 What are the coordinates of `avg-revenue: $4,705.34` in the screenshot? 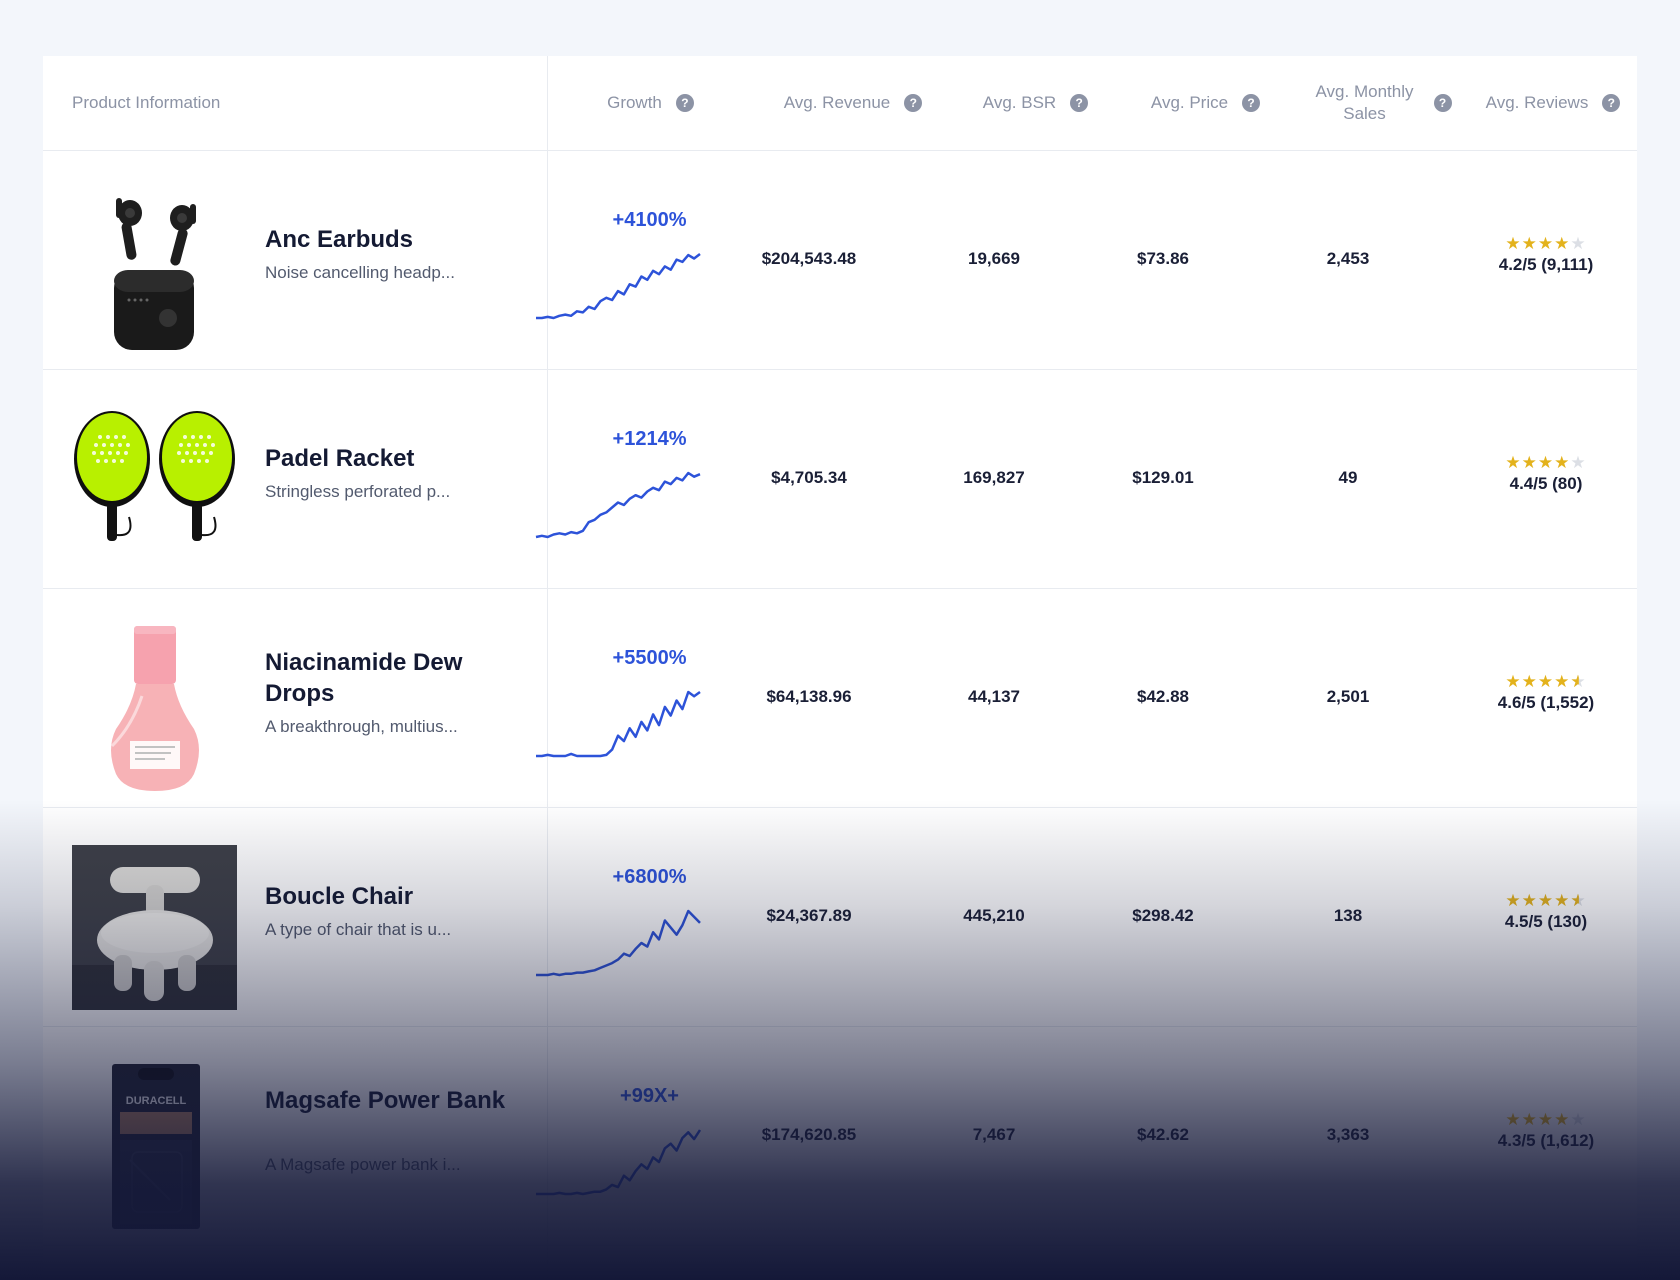 It's located at (809, 477).